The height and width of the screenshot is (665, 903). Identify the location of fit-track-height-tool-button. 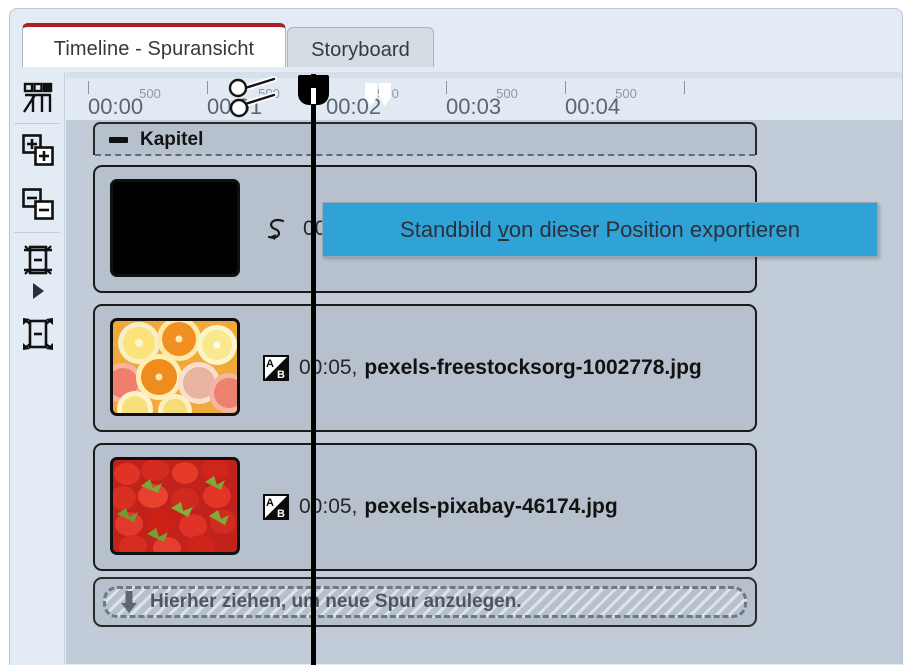
(38, 260).